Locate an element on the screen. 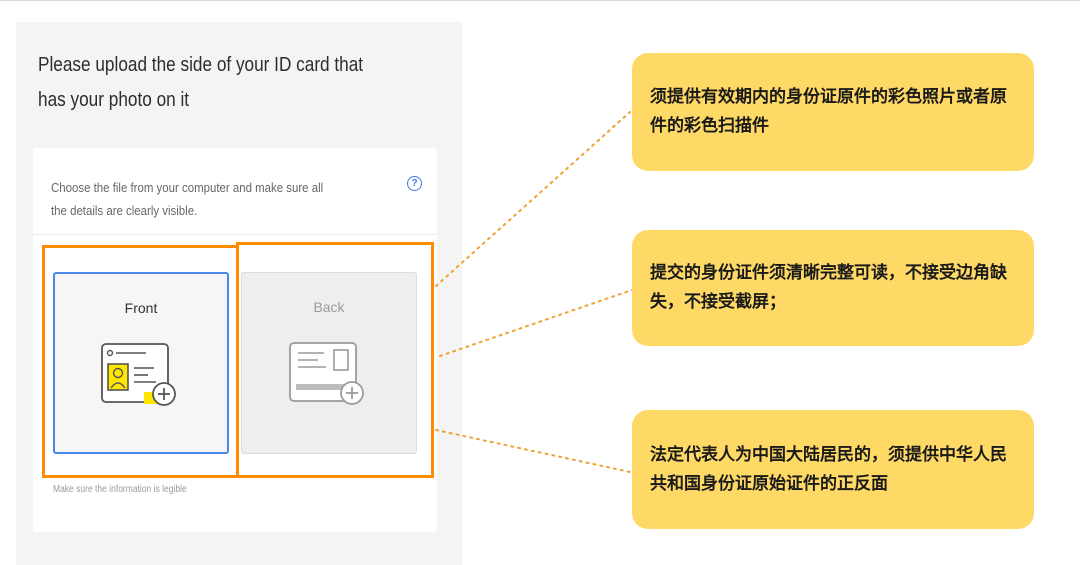  note-text: 法定代表人为中国大陆居民的，须提供中华人民共和国身份证原始证件的正反面 is located at coordinates (828, 469).